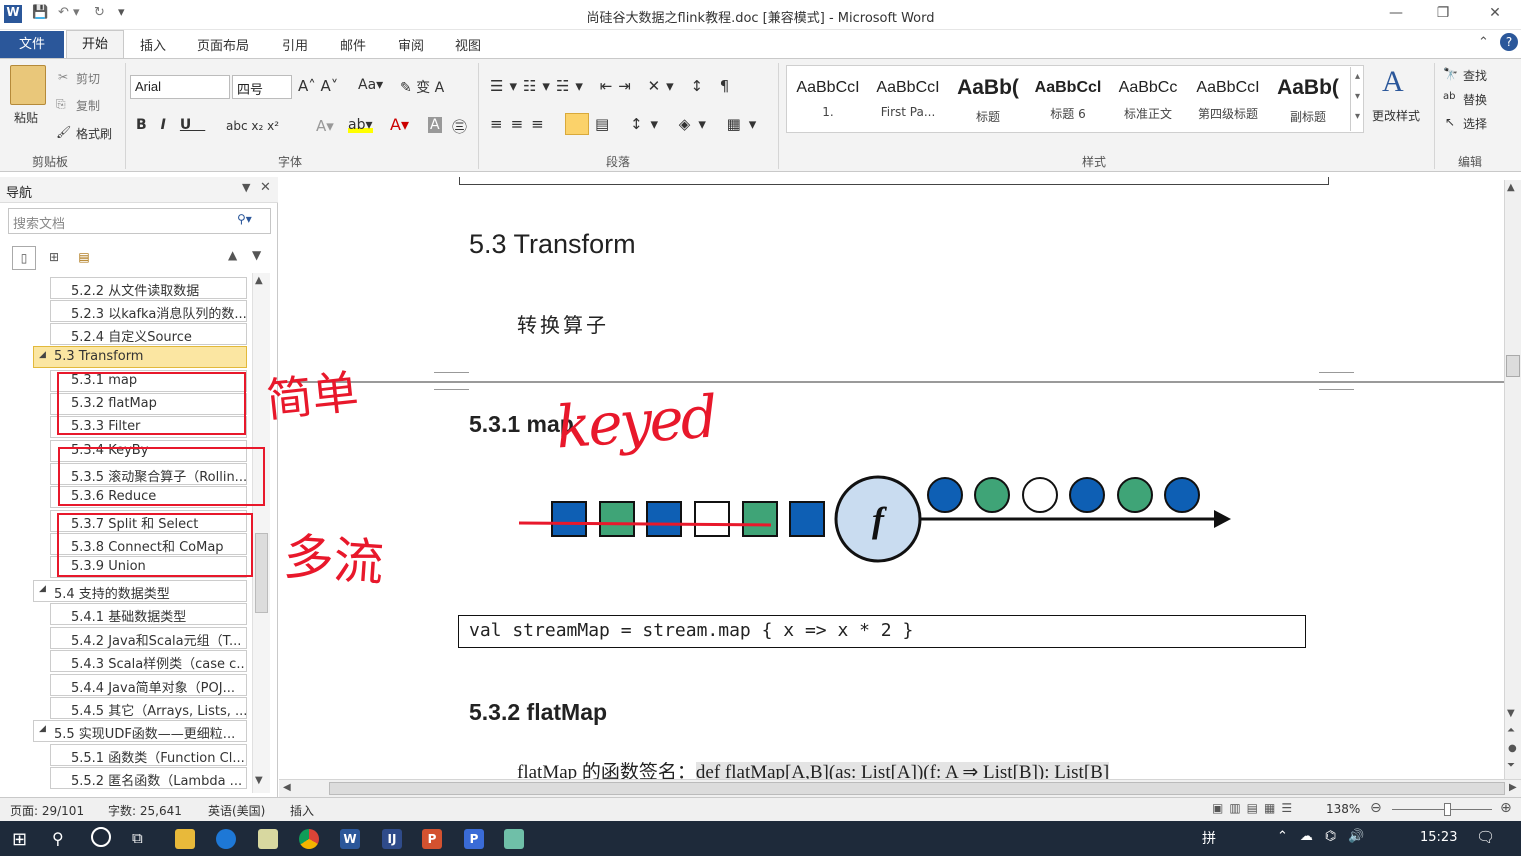 This screenshot has height=856, width=1521. Describe the element at coordinates (411, 44) in the screenshot. I see `tab-review: 审阅` at that location.